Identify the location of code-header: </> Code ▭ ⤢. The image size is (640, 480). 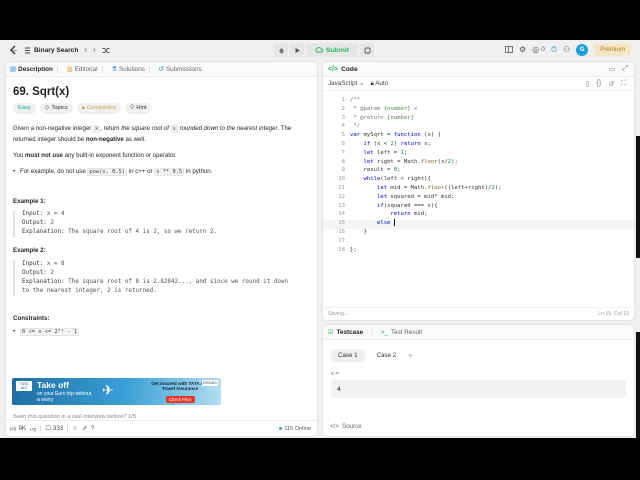
(478, 69).